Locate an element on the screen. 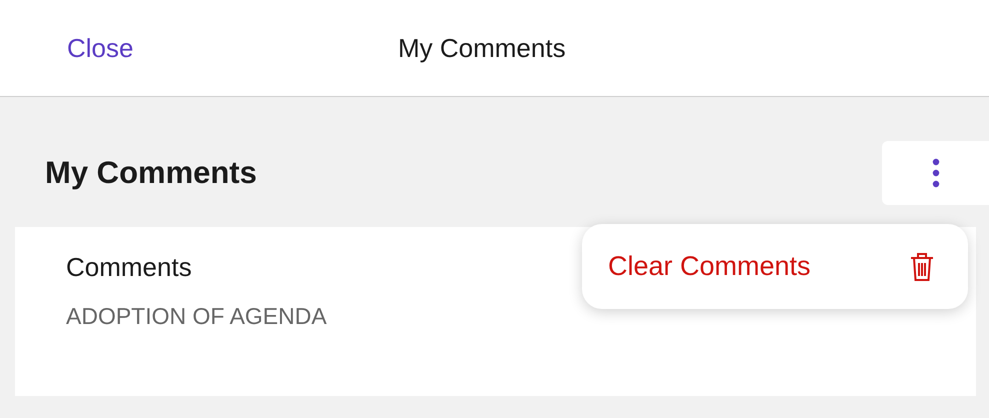 The width and height of the screenshot is (989, 418). card-title: Comments is located at coordinates (129, 267).